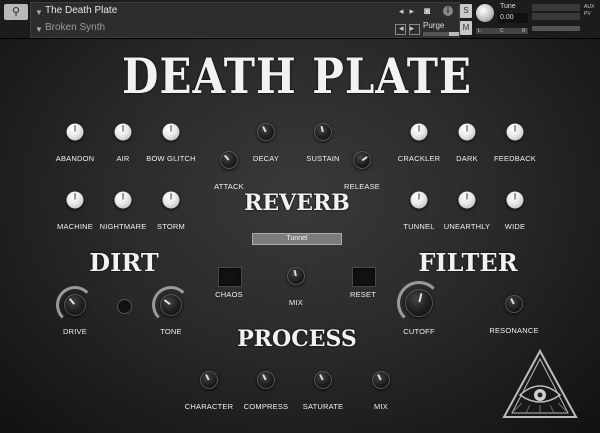 This screenshot has height=433, width=600. What do you see at coordinates (323, 406) in the screenshot?
I see `knob-process-saturate-label: SATURATE` at bounding box center [323, 406].